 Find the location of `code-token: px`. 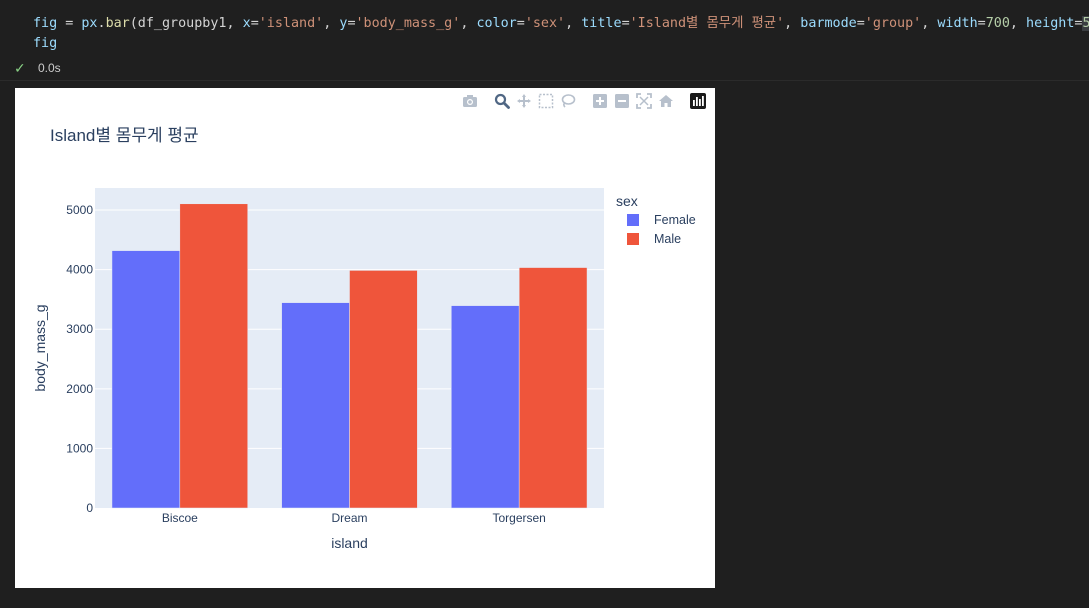

code-token: px is located at coordinates (89, 23).